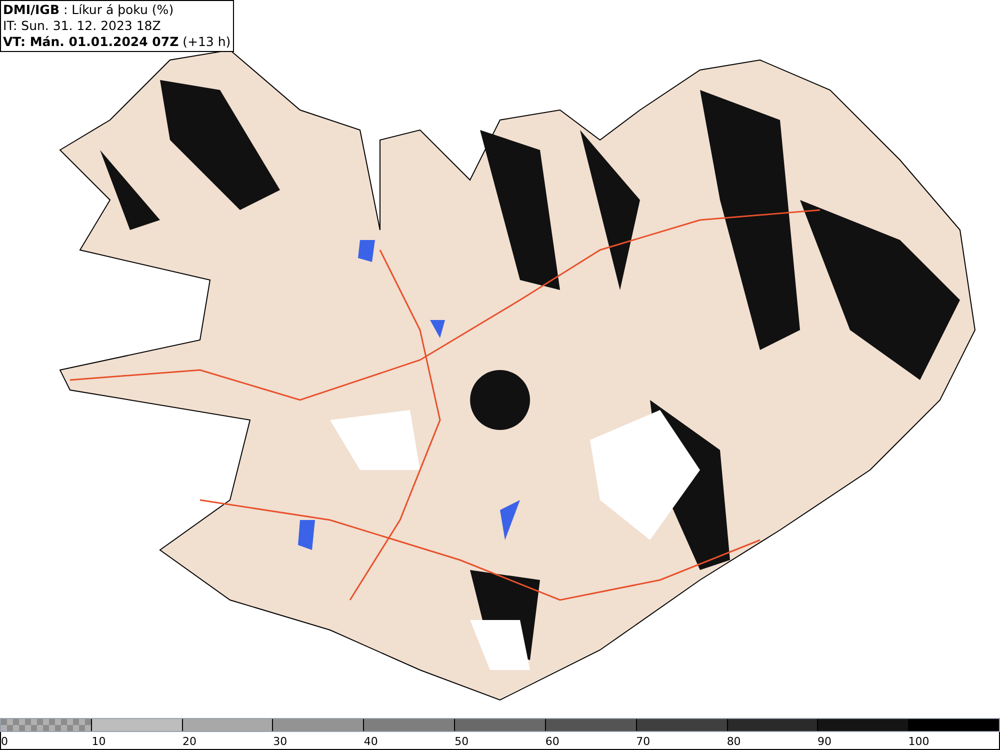 The width and height of the screenshot is (1000, 750). What do you see at coordinates (733, 742) in the screenshot?
I see `legend-label: 80` at bounding box center [733, 742].